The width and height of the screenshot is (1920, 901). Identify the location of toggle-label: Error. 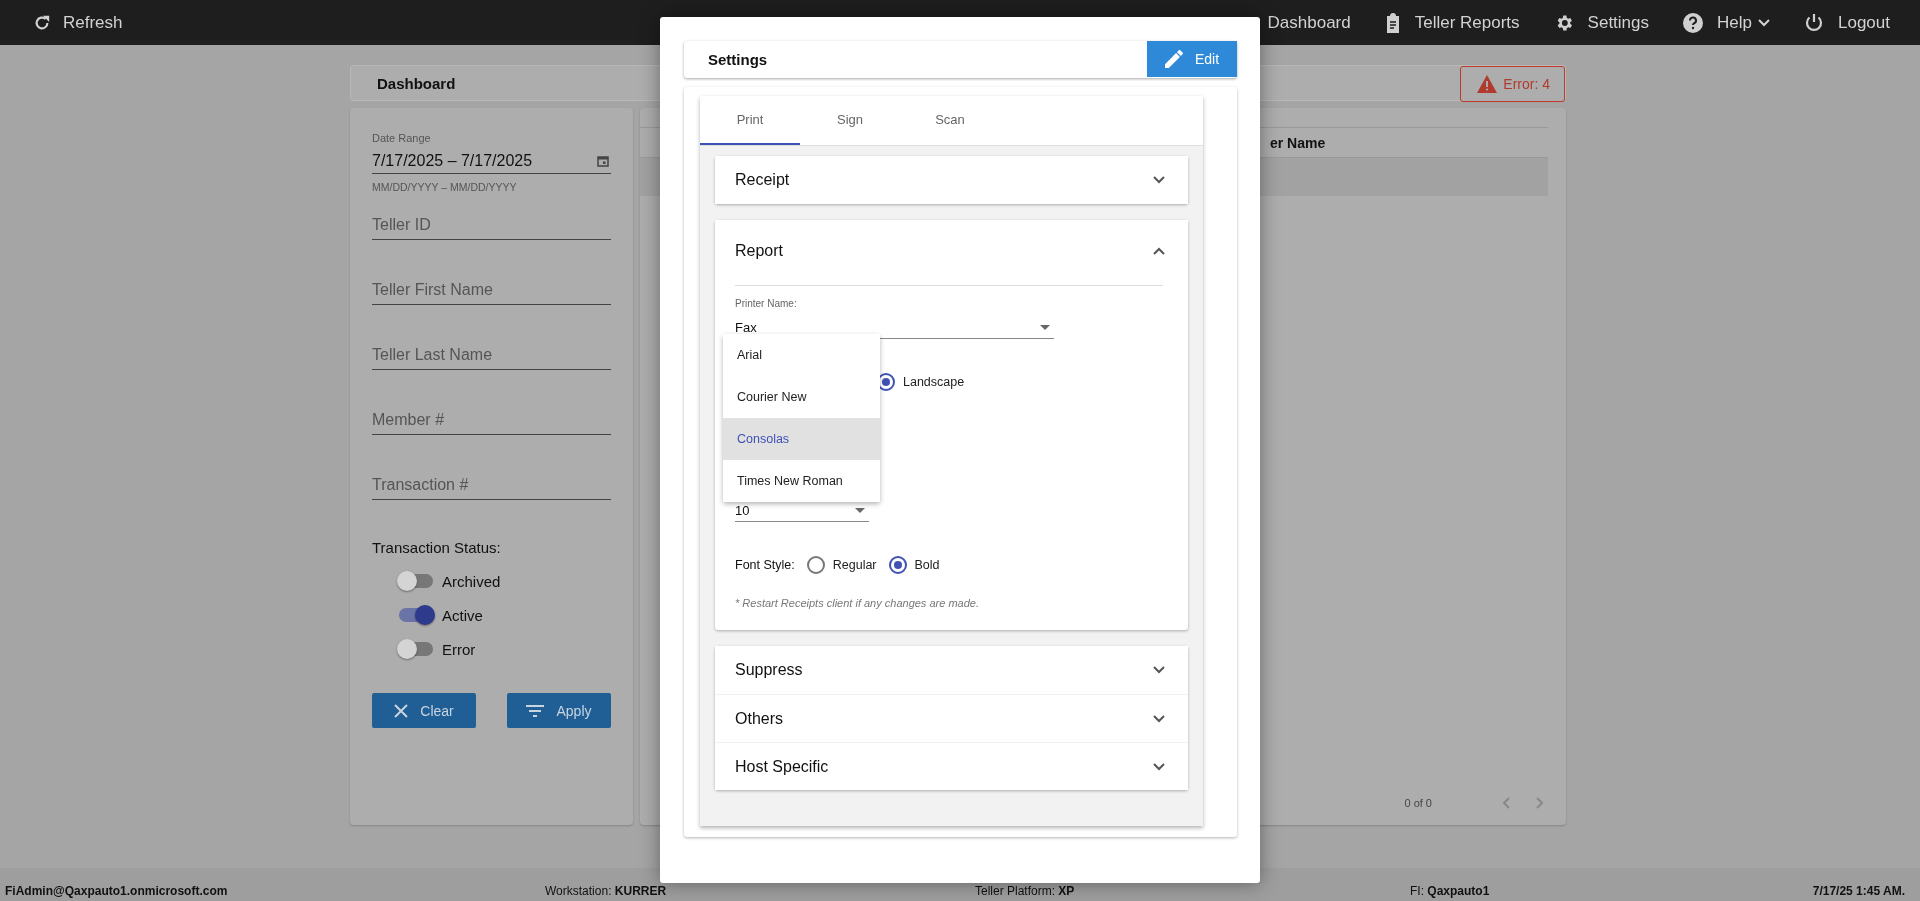
(459, 649).